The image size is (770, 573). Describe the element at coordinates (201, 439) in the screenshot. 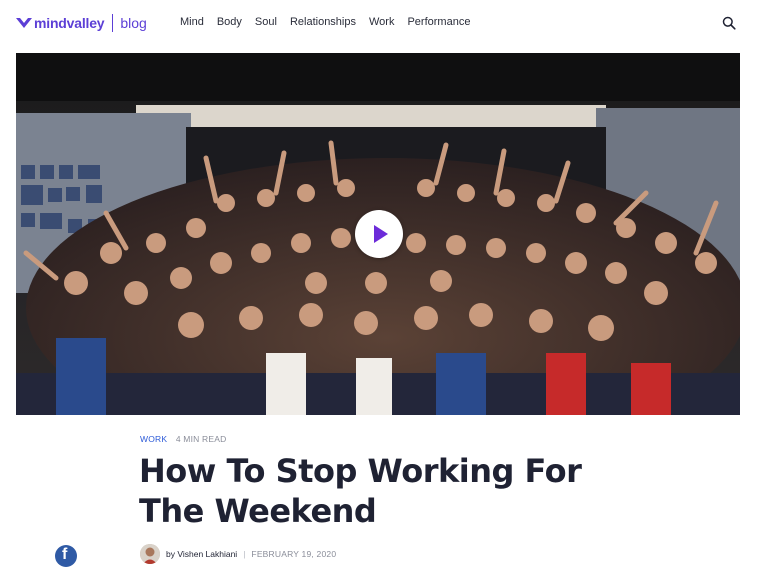

I see `read-time: 4 MIN READ` at that location.